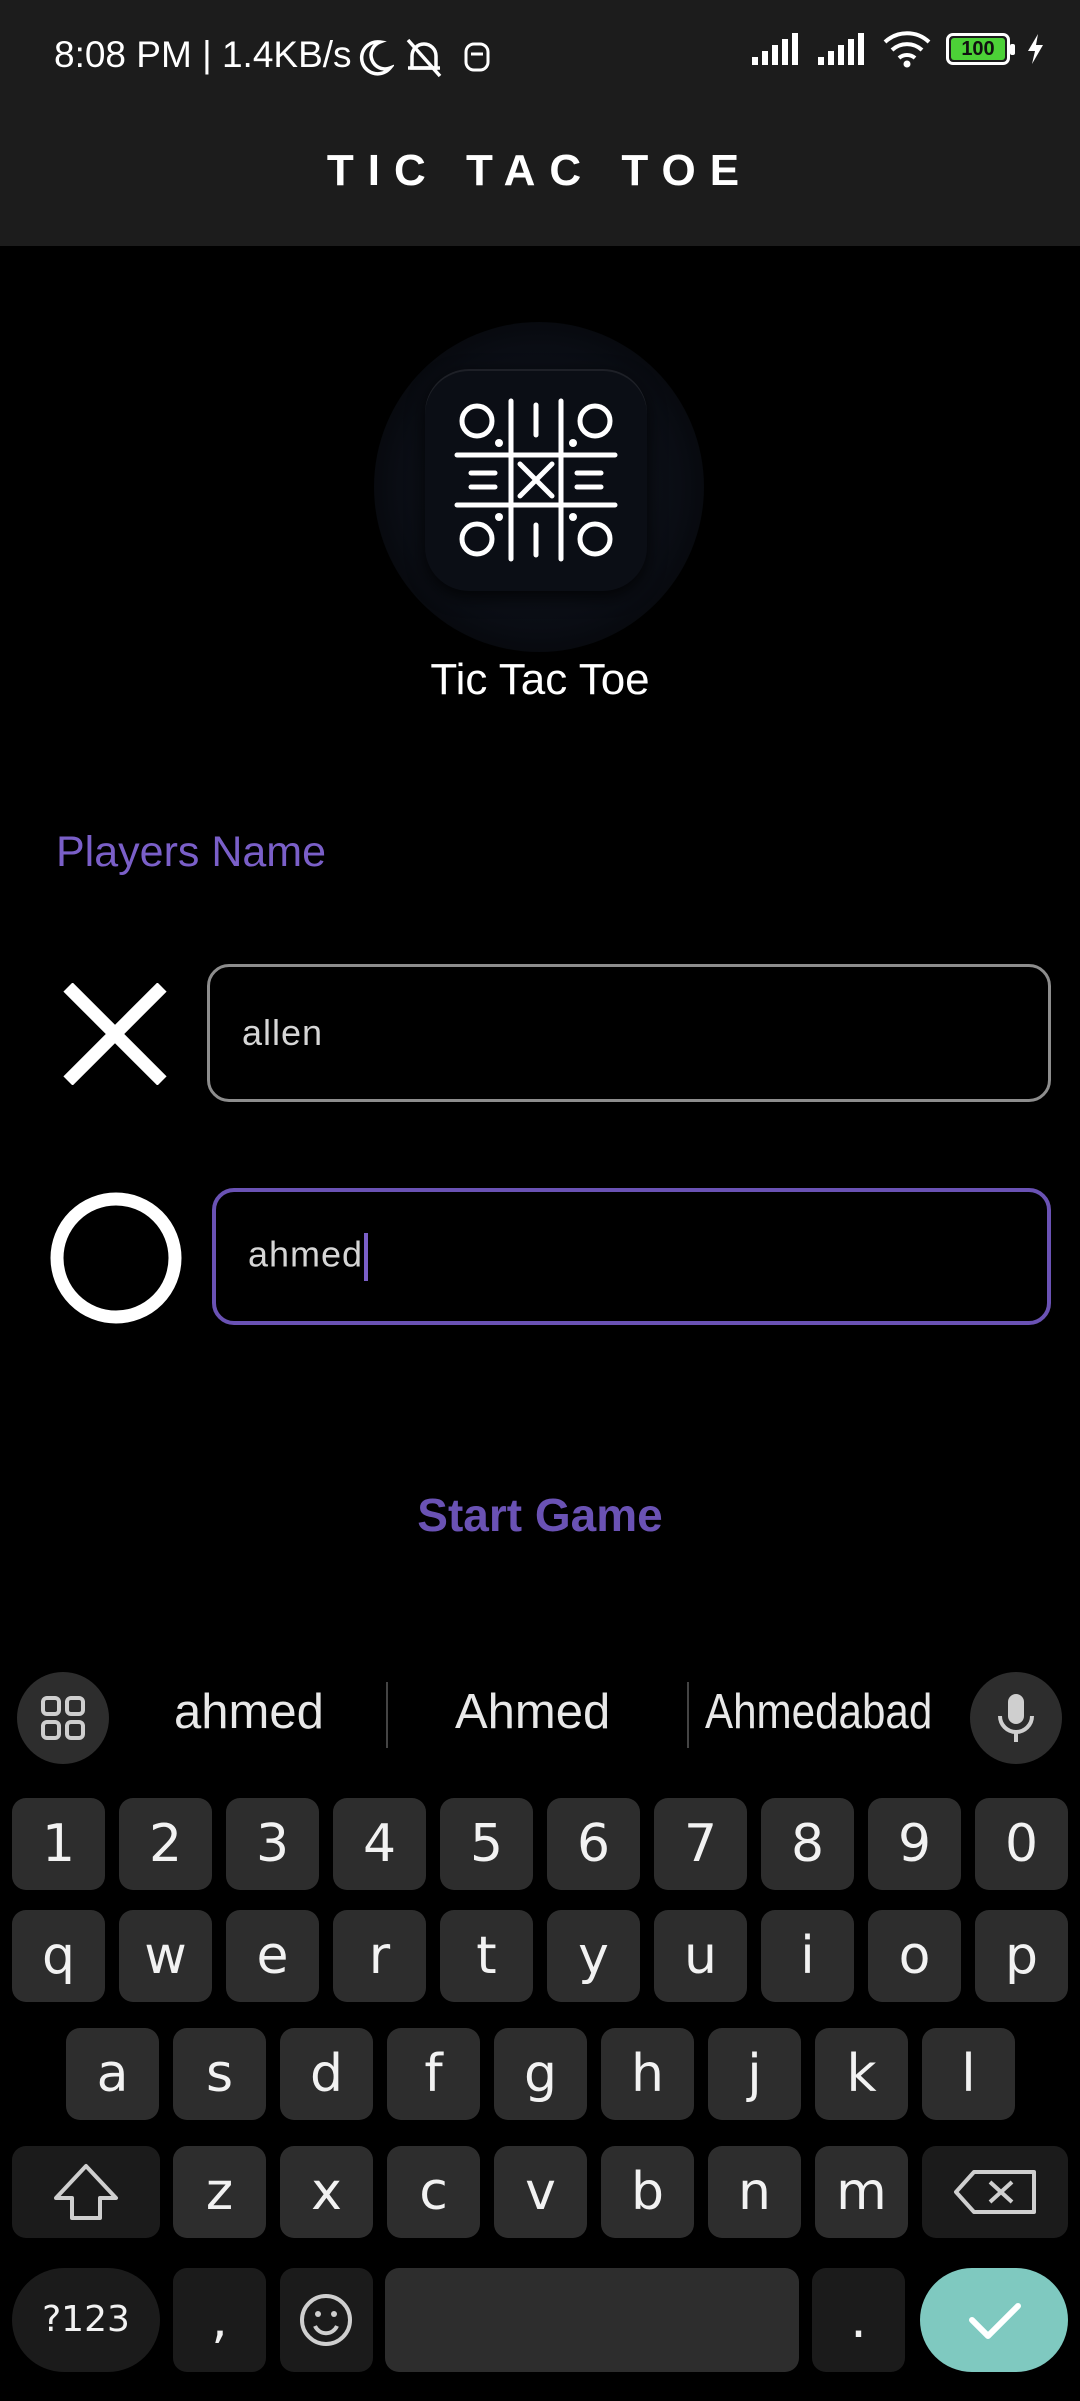  Describe the element at coordinates (775, 49) in the screenshot. I see `signal-icon` at that location.